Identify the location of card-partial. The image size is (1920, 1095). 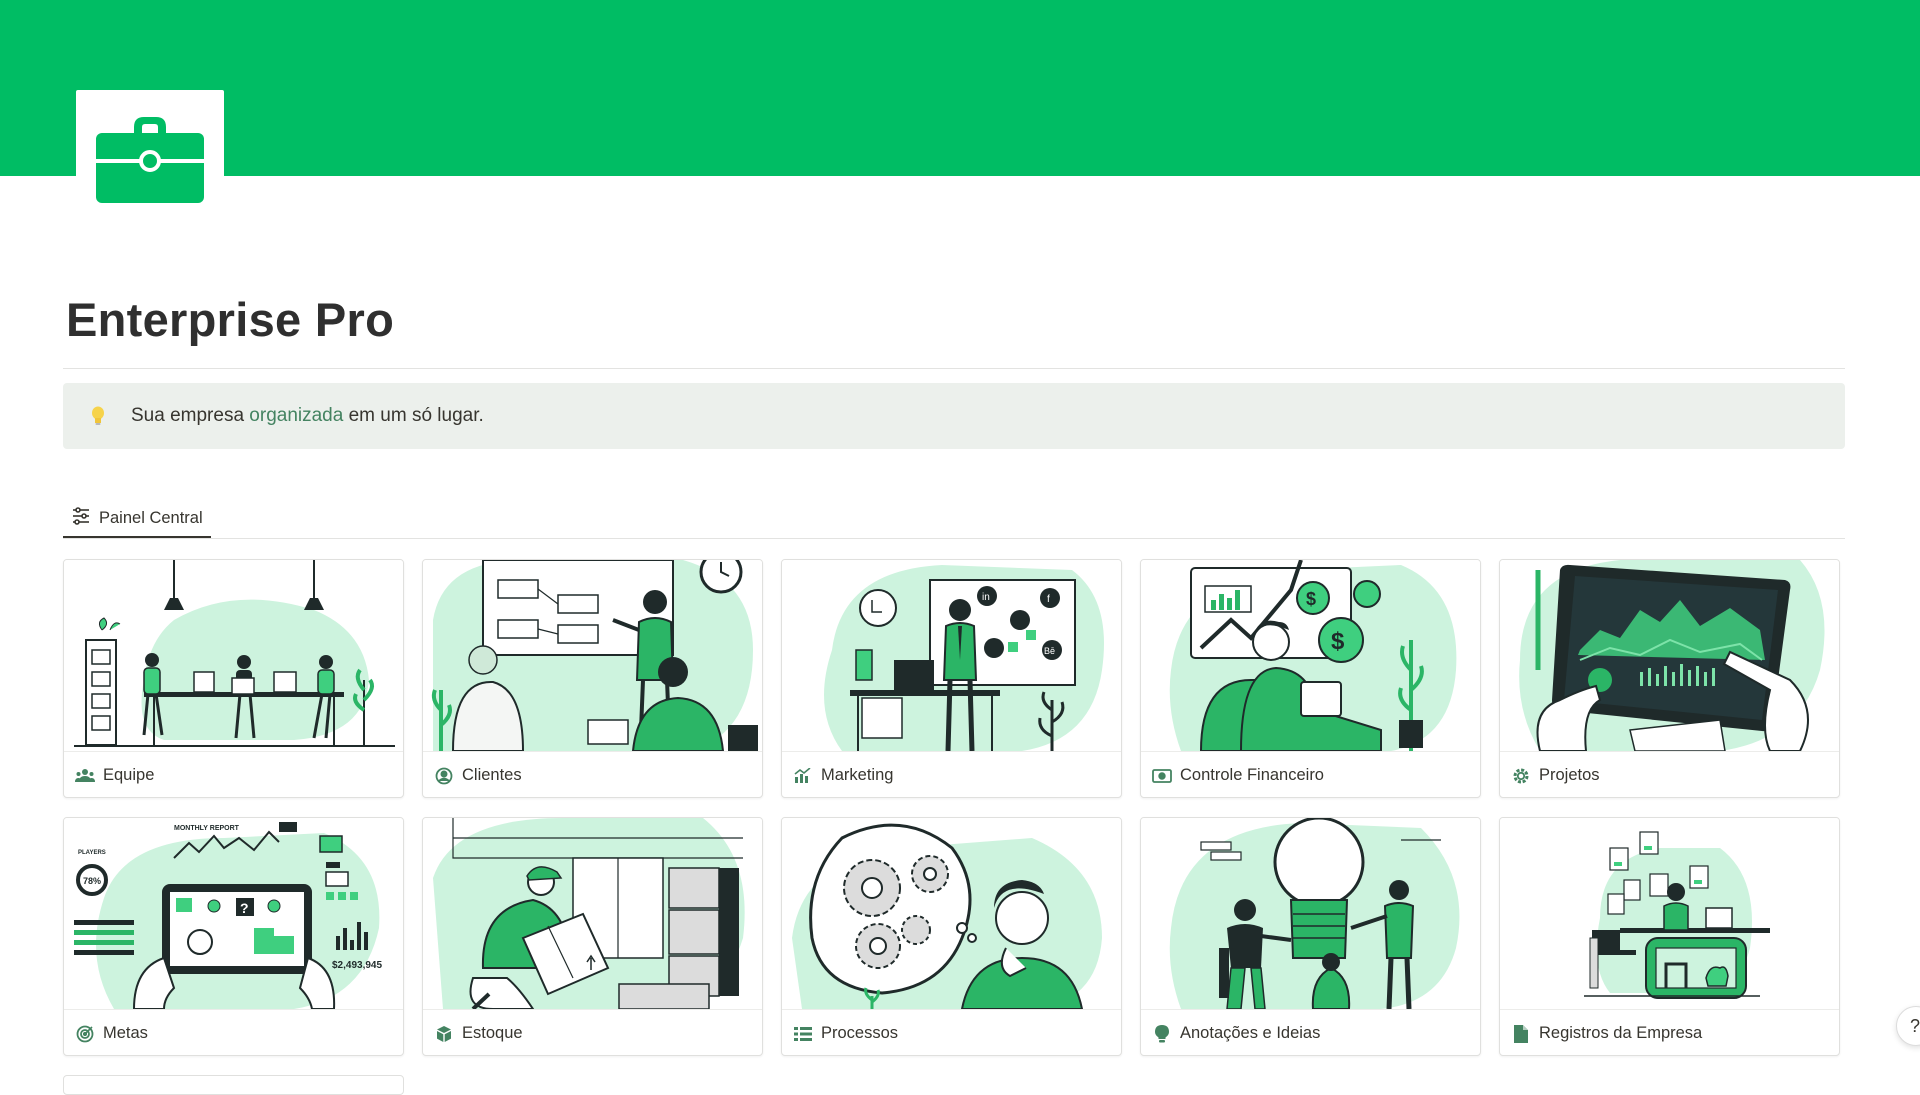
(233, 1085).